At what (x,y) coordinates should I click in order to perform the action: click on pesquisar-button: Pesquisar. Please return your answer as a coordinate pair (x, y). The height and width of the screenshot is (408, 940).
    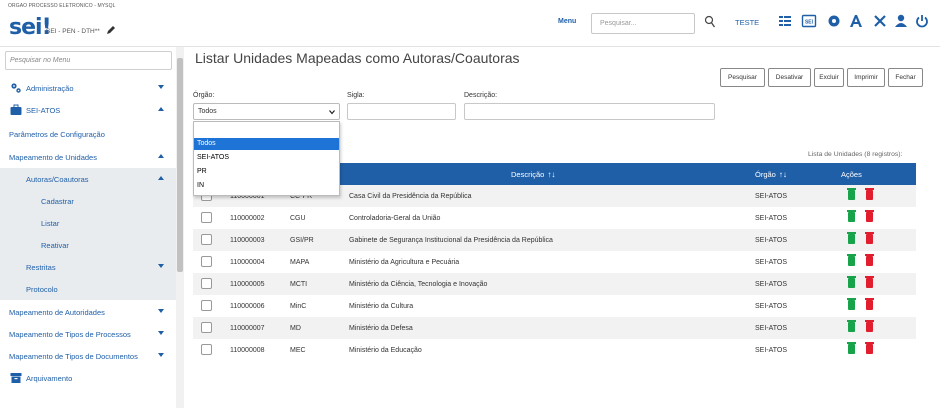
    Looking at the image, I should click on (742, 77).